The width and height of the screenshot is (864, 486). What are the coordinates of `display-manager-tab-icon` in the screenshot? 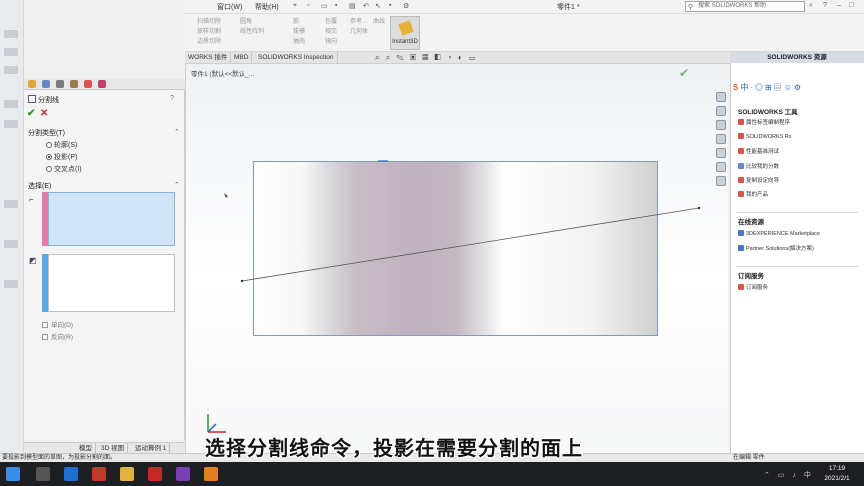 It's located at (88, 84).